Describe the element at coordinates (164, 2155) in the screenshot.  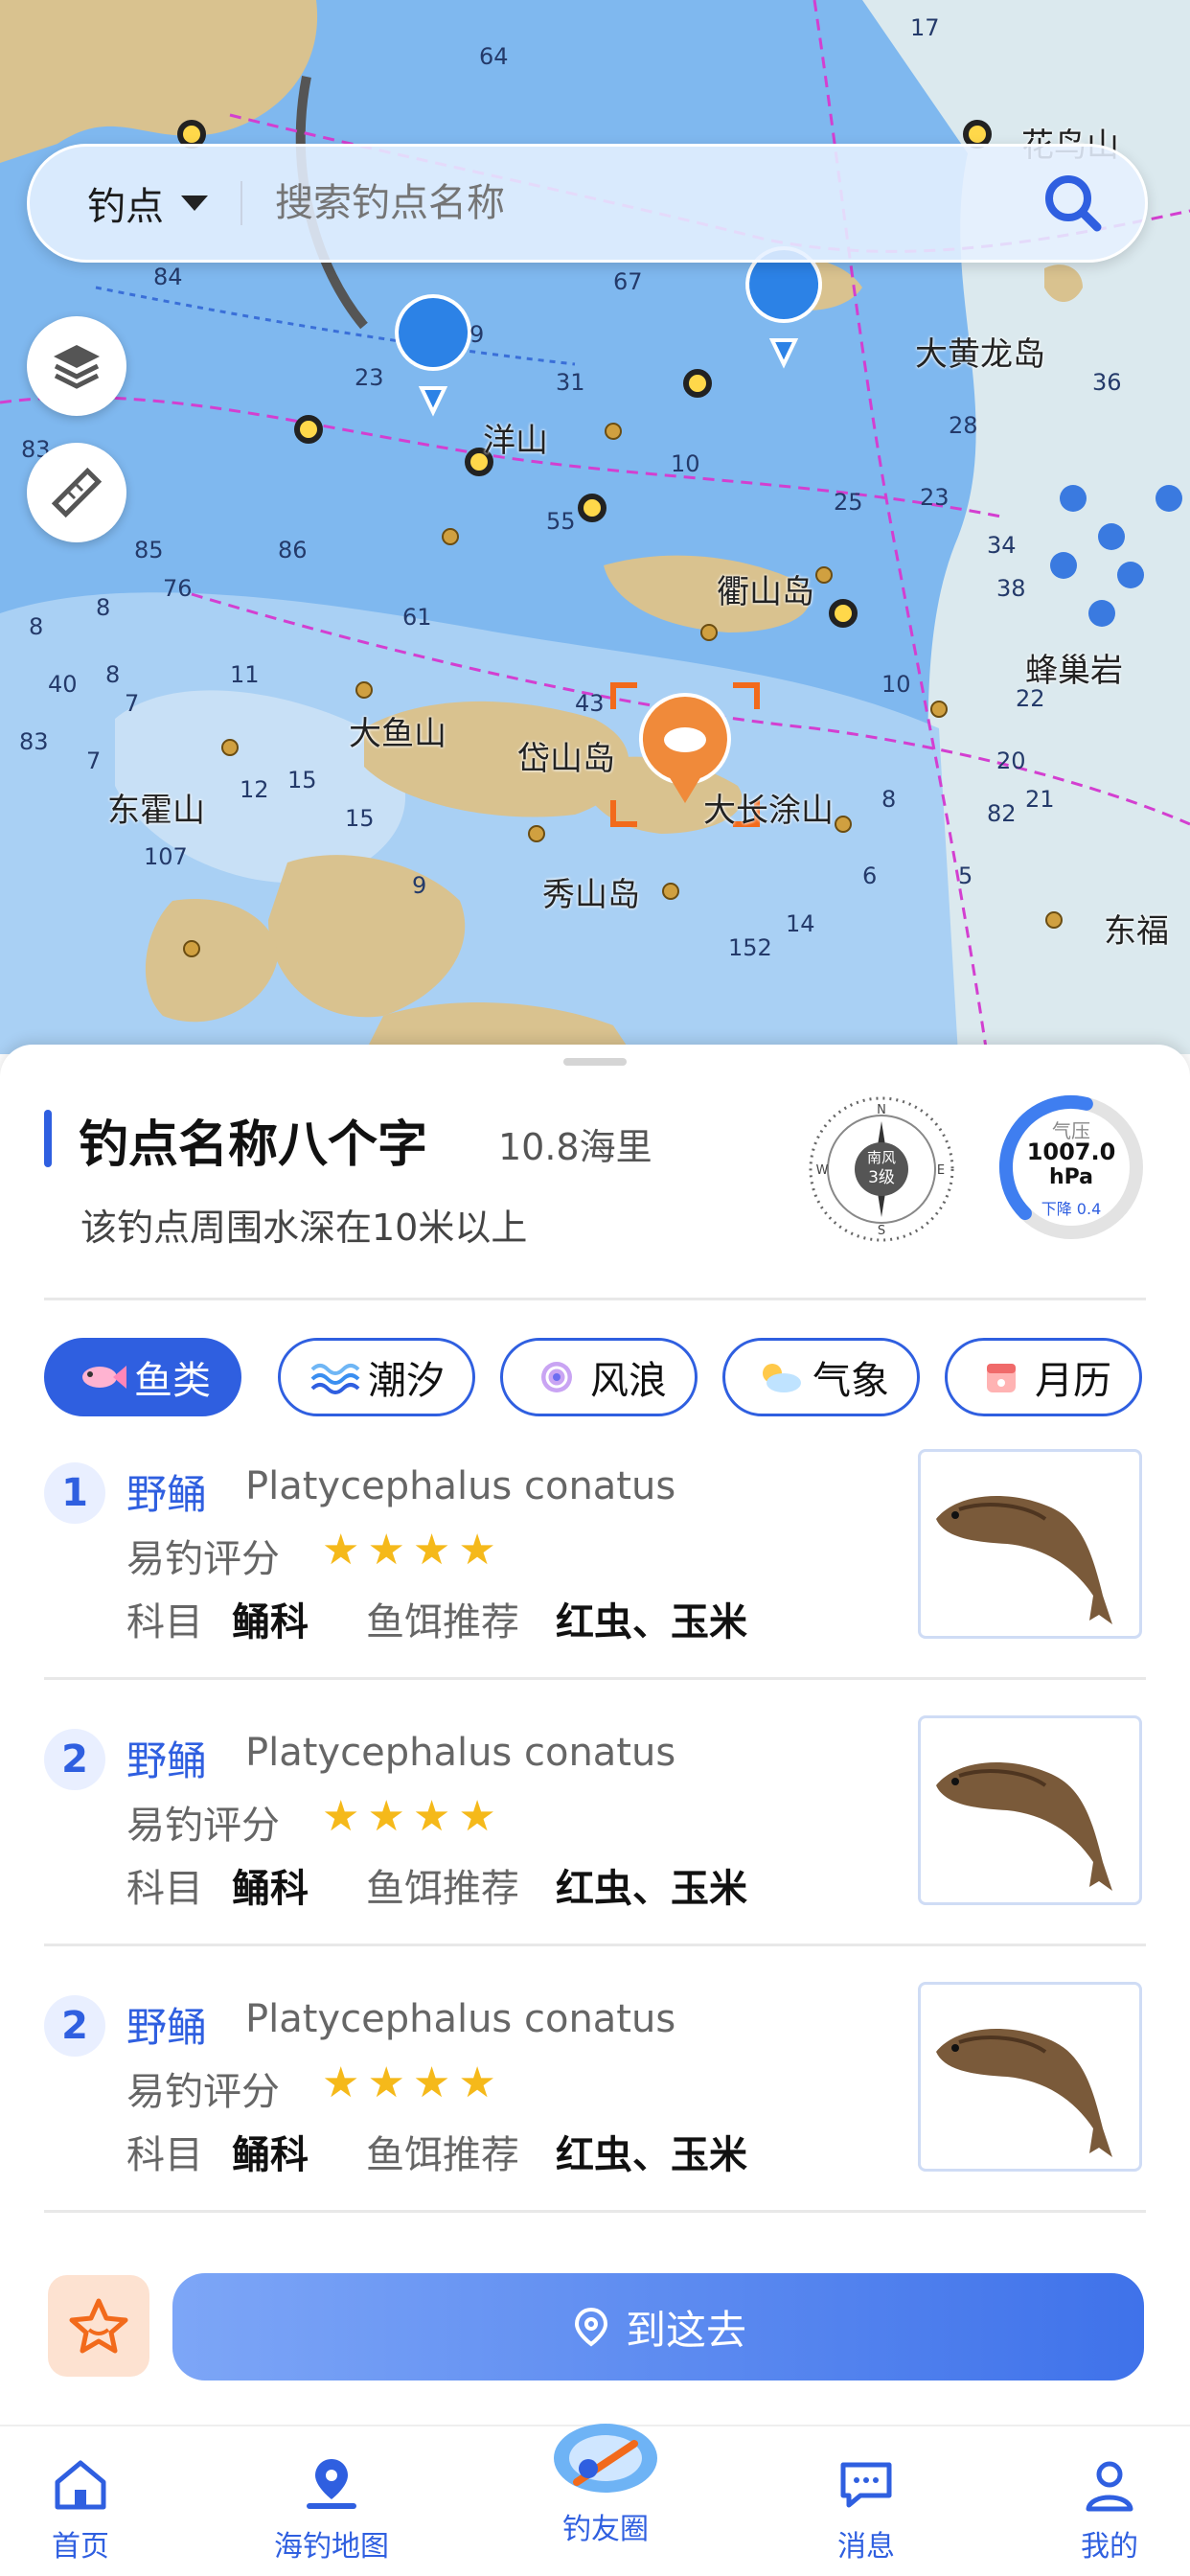
I see `family-label: 科目` at that location.